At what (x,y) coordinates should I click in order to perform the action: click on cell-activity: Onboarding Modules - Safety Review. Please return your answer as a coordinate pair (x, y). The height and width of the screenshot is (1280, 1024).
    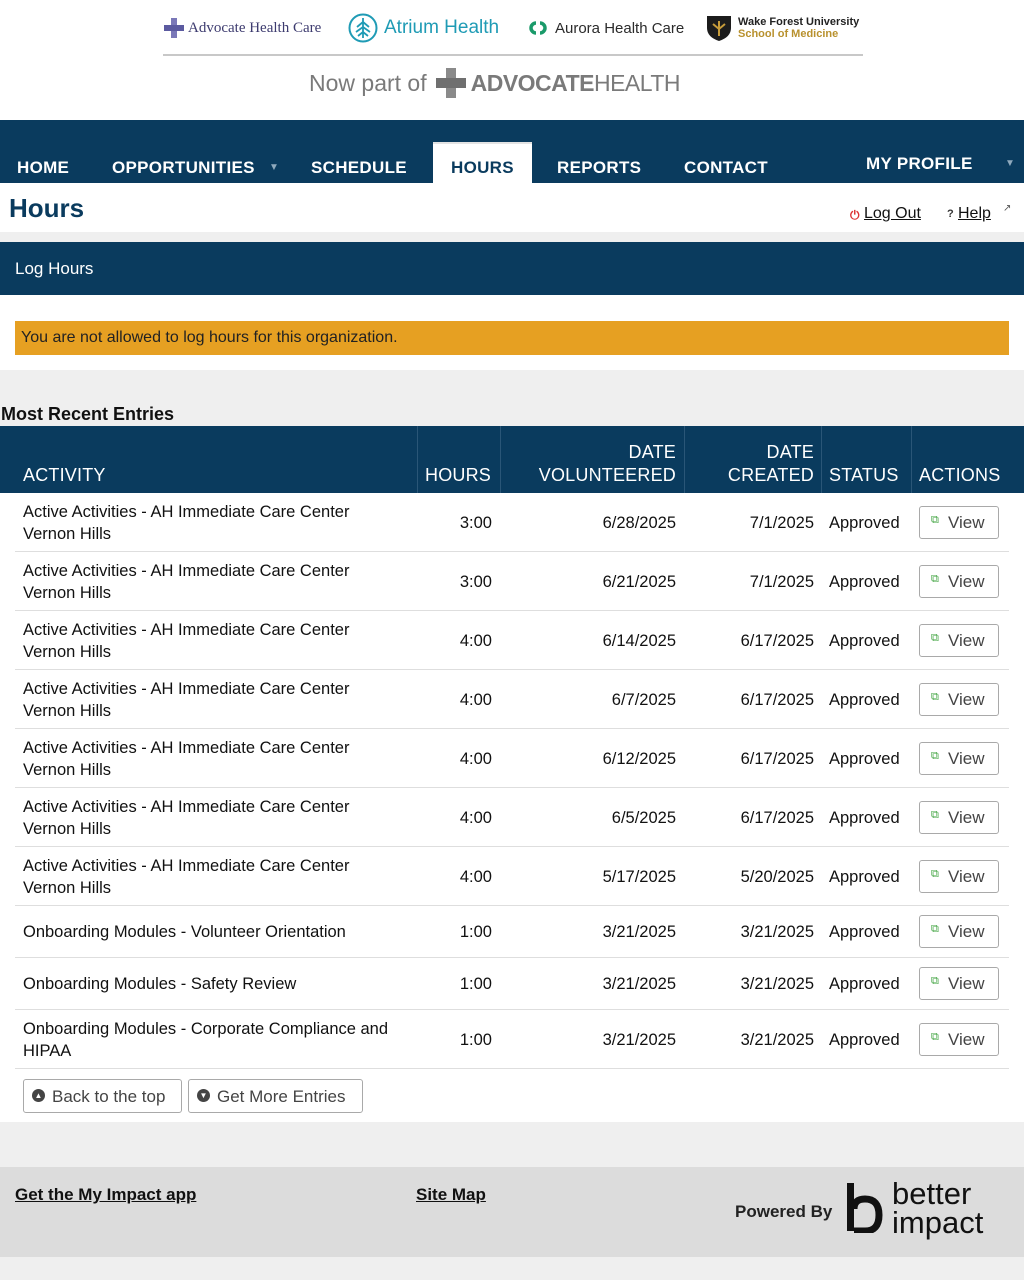
    Looking at the image, I should click on (160, 984).